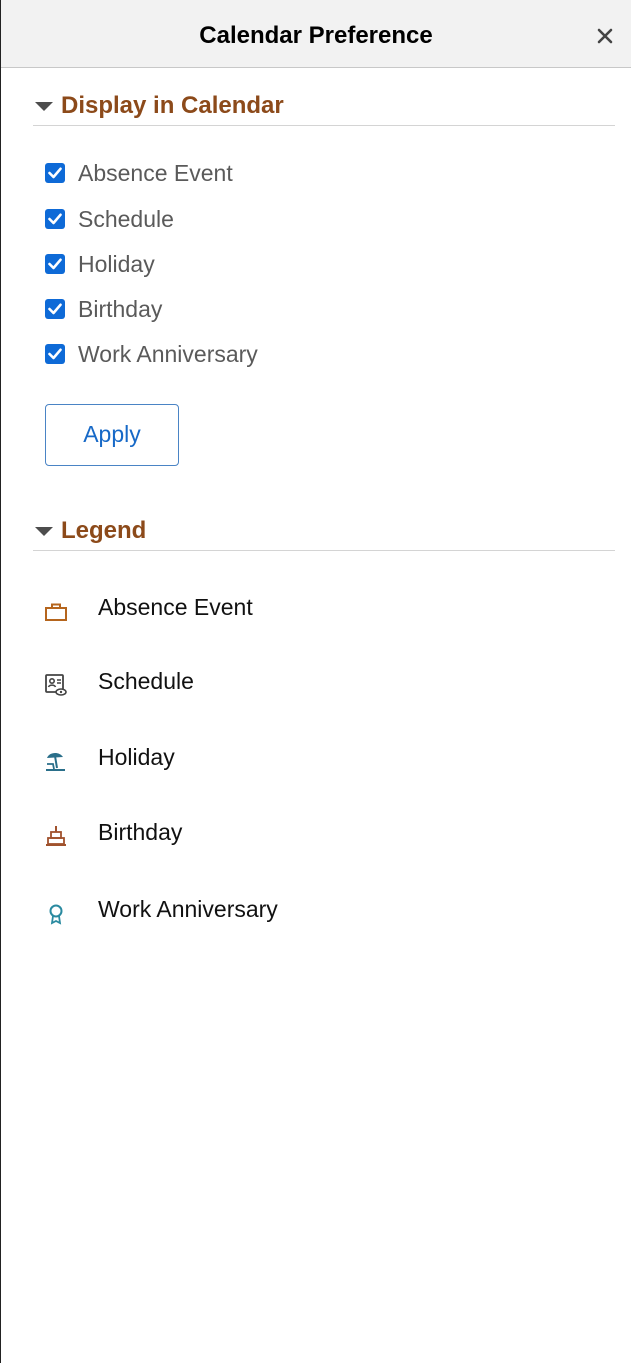 Image resolution: width=633 pixels, height=1363 pixels. Describe the element at coordinates (324, 533) in the screenshot. I see `legend-section-toggle: Legend` at that location.